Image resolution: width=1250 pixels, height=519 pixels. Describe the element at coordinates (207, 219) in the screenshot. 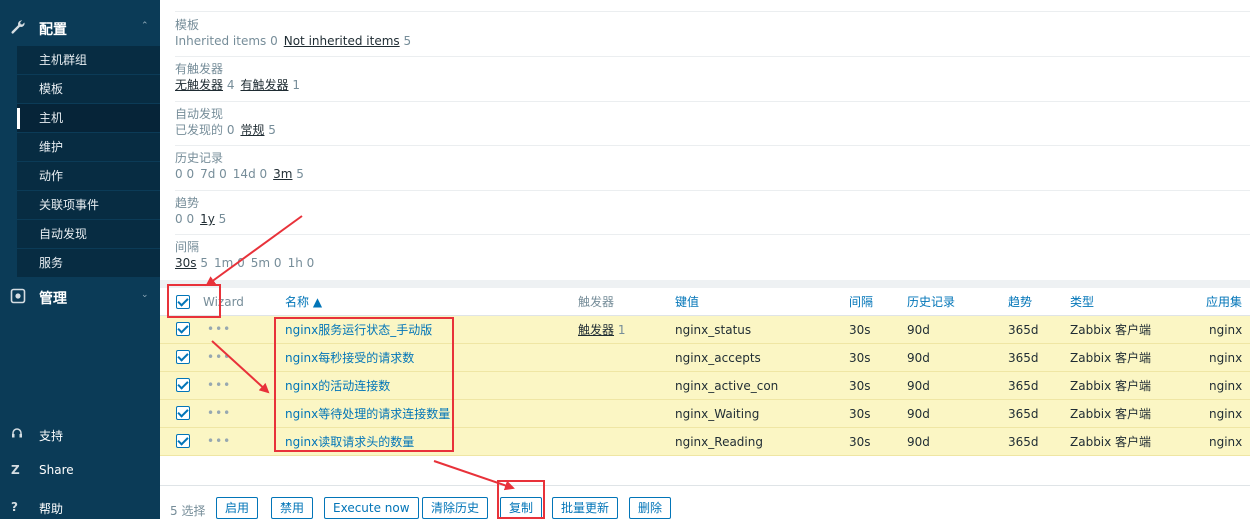

I see `filter-value-selected: 1y` at that location.